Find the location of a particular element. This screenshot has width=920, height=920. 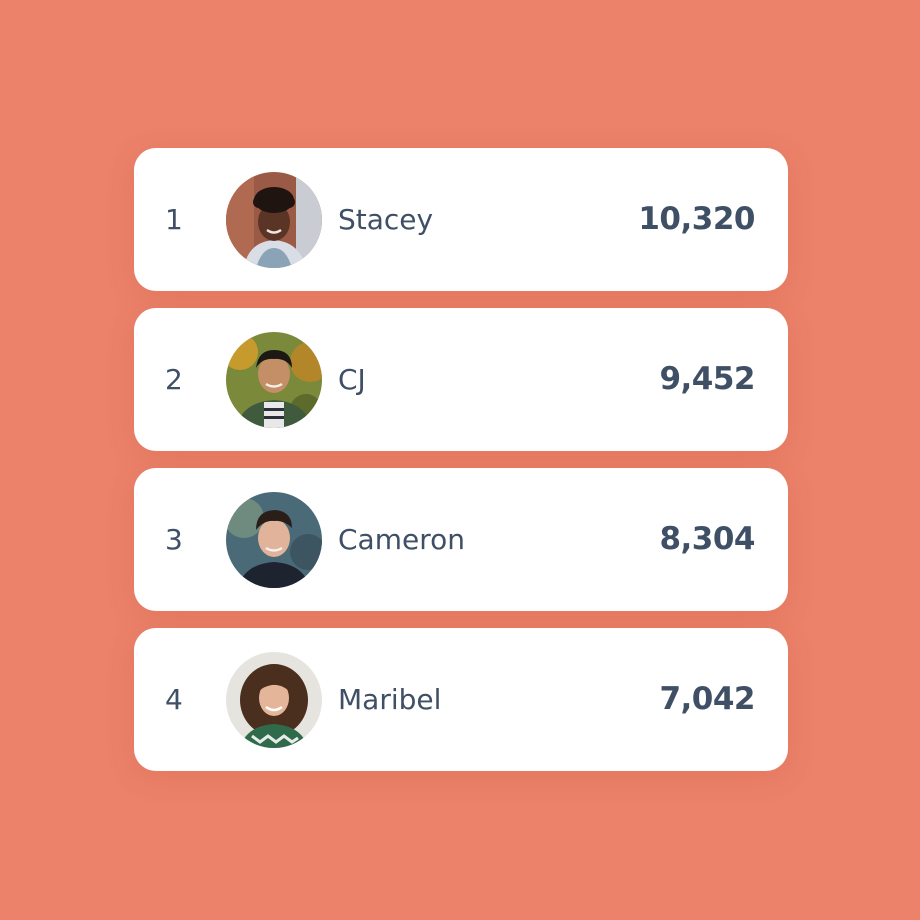

player-name: CJ is located at coordinates (352, 379).